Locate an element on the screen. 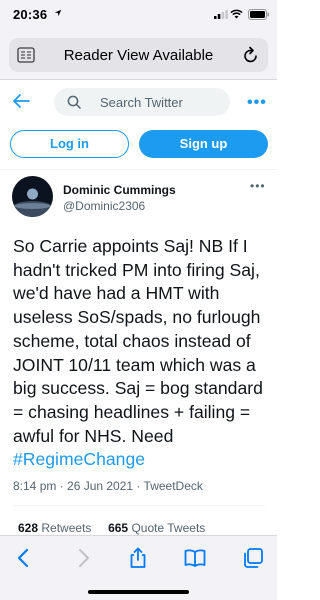  battery-icon is located at coordinates (258, 14).